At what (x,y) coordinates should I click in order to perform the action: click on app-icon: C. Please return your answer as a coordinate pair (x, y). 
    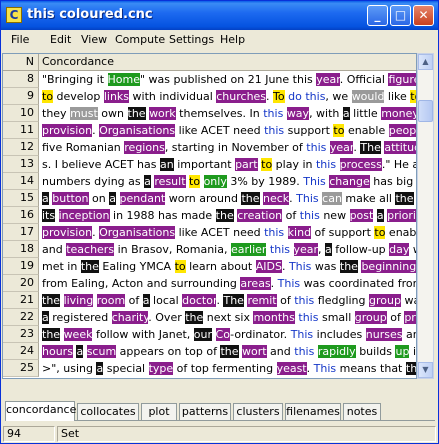
    Looking at the image, I should click on (14, 15).